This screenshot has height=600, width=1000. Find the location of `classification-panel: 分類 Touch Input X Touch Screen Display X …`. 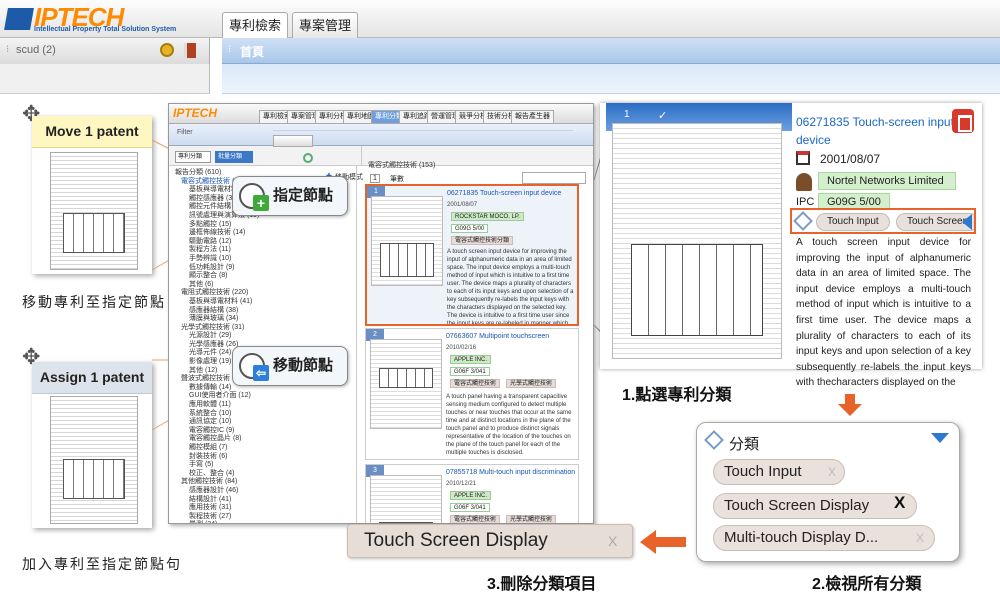

classification-panel: 分類 Touch Input X Touch Screen Display X … is located at coordinates (828, 492).